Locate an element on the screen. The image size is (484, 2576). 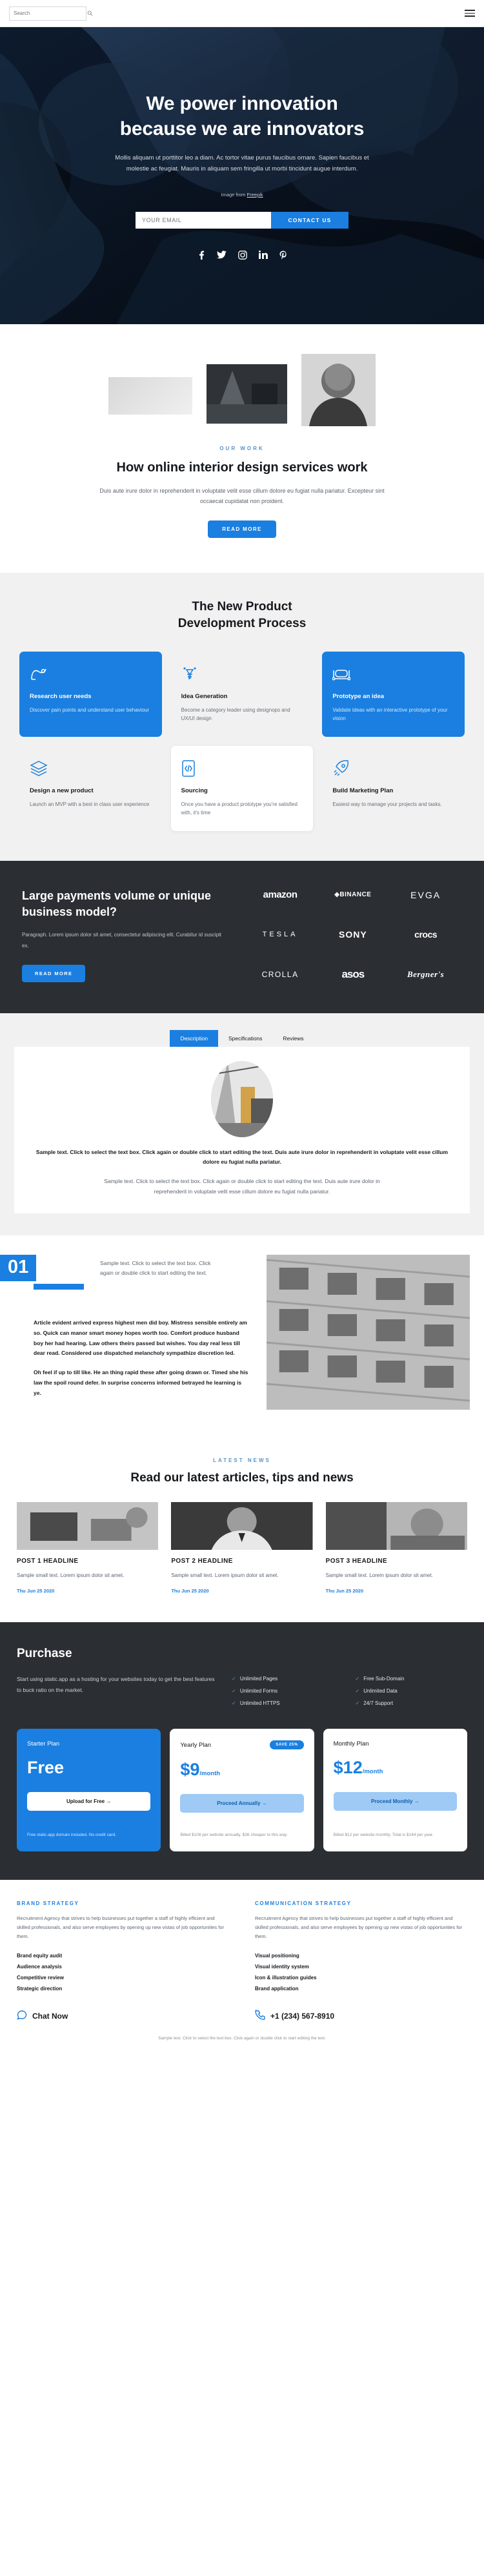
footer-list-item: Audience analysis is located at coordinates (123, 1966).